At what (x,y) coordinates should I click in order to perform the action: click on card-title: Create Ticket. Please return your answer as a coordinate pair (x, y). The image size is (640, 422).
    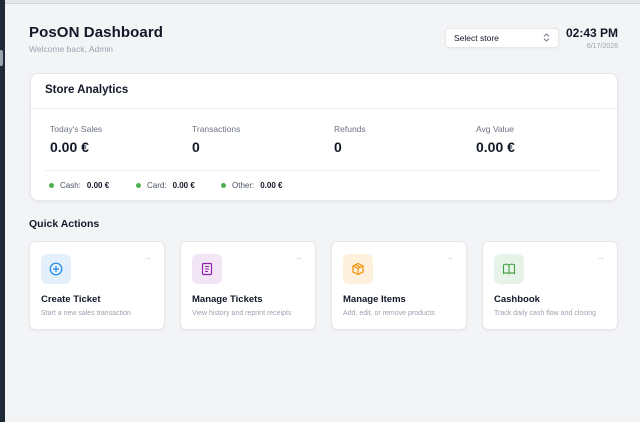
    Looking at the image, I should click on (71, 299).